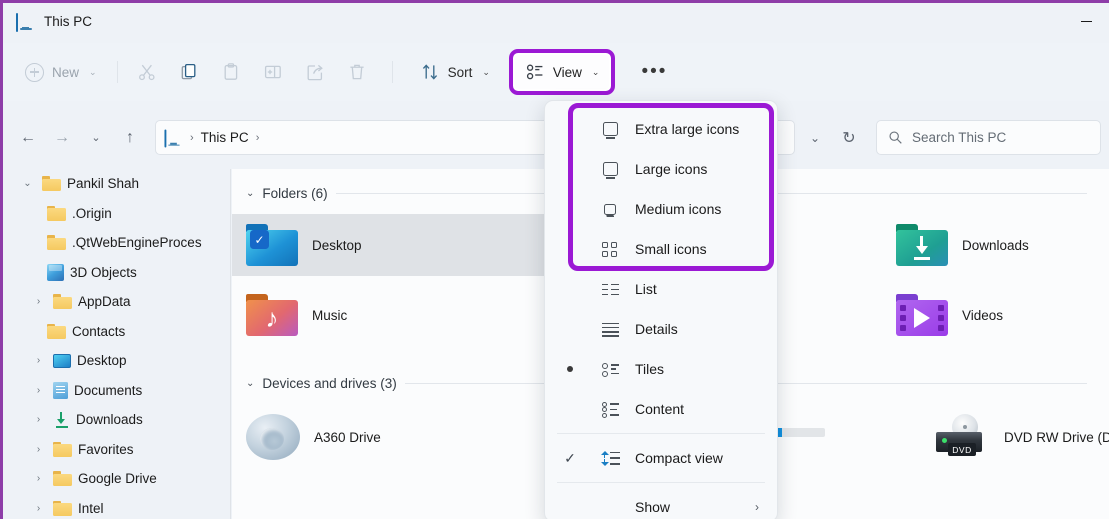  I want to click on details-view-icon, so click(610, 329).